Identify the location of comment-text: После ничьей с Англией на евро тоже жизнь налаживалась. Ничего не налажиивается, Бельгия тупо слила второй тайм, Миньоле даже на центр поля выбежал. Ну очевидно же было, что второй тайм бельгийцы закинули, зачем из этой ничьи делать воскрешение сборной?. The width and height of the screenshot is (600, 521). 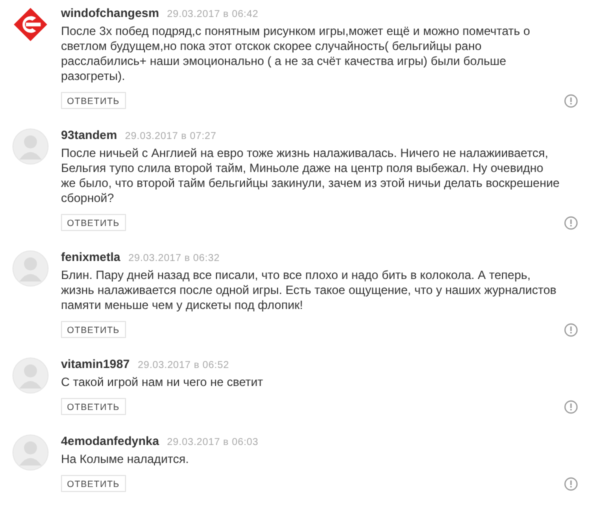
(311, 176).